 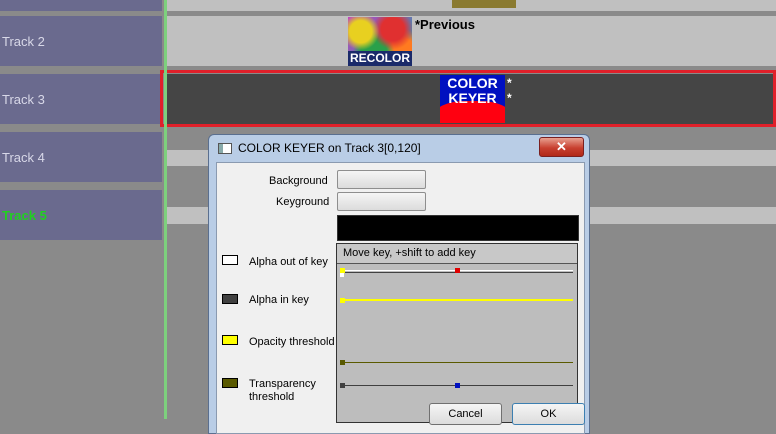 I want to click on transparency-swatch, so click(x=230, y=383).